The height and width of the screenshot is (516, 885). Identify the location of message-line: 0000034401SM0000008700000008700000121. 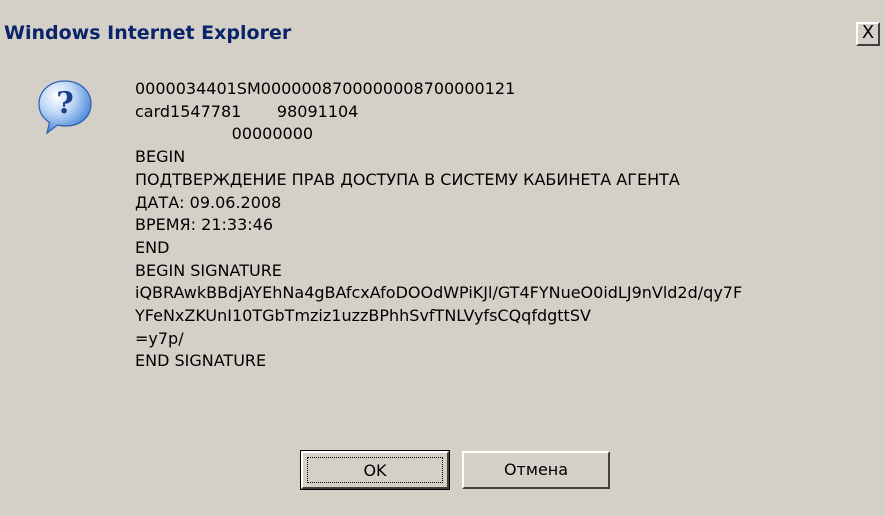
(325, 88).